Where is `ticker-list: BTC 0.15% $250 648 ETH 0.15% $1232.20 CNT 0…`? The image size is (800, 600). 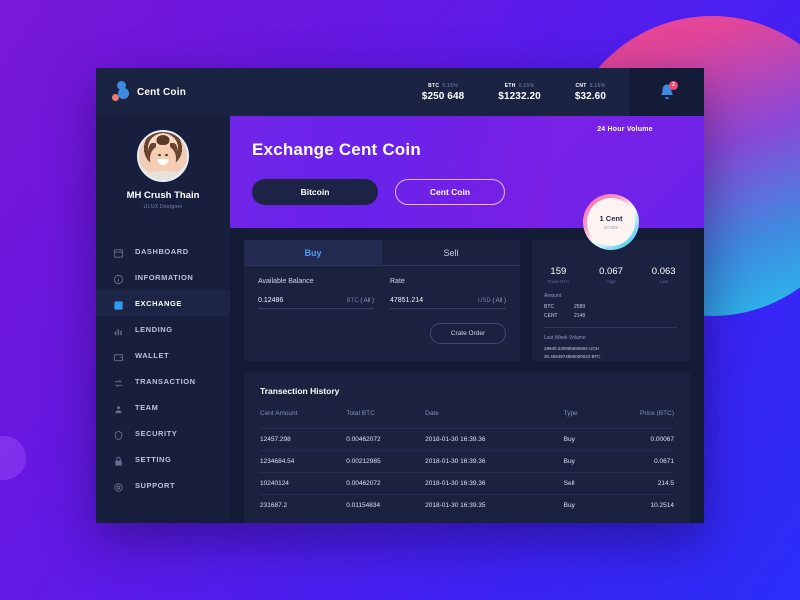 ticker-list: BTC 0.15% $250 648 ETH 0.15% $1232.20 CNT 0… is located at coordinates (430, 92).